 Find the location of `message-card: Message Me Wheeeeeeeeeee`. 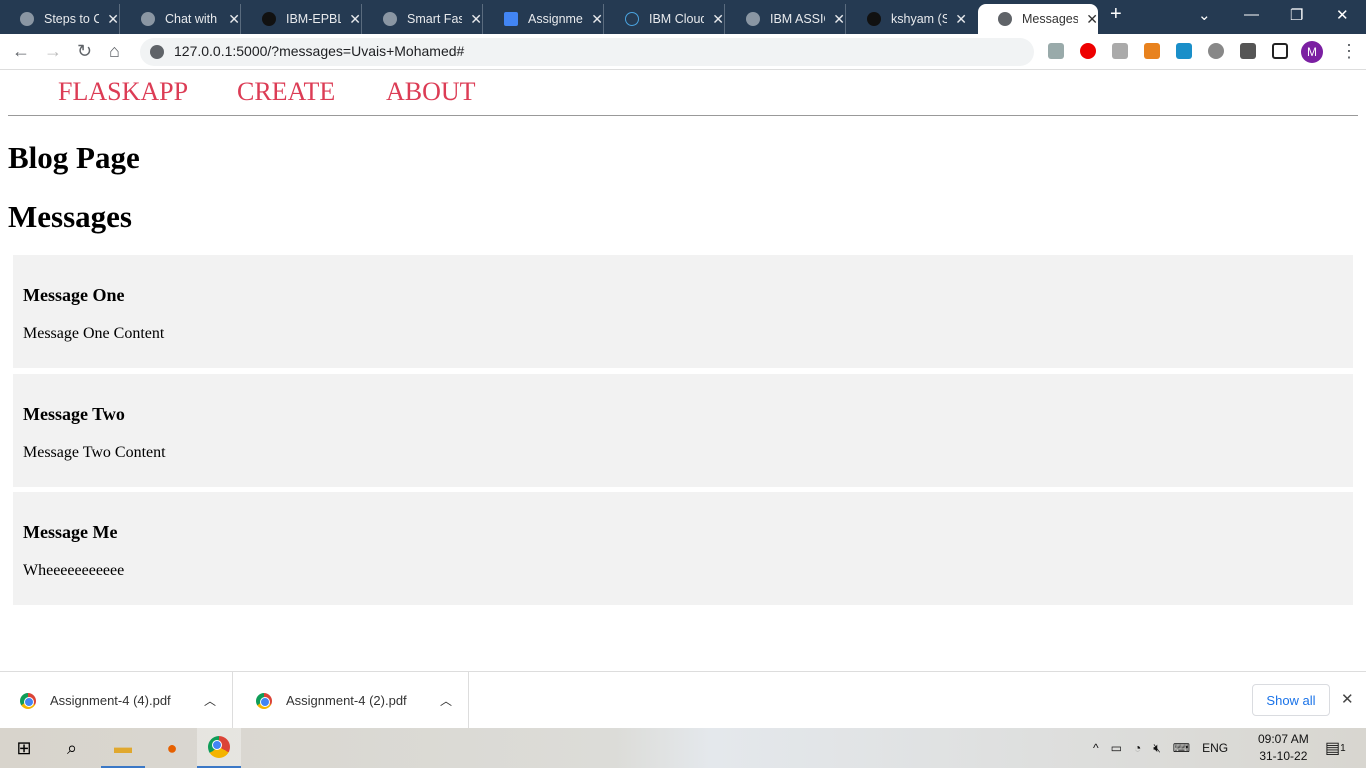

message-card: Message Me Wheeeeeeeeeee is located at coordinates (683, 548).